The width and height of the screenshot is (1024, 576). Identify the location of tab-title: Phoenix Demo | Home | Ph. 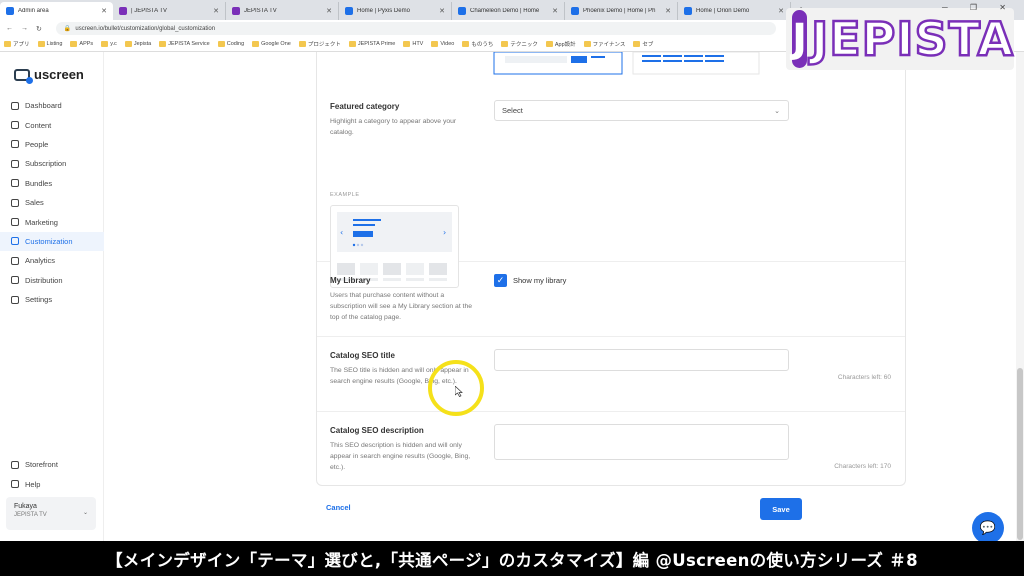
(619, 11).